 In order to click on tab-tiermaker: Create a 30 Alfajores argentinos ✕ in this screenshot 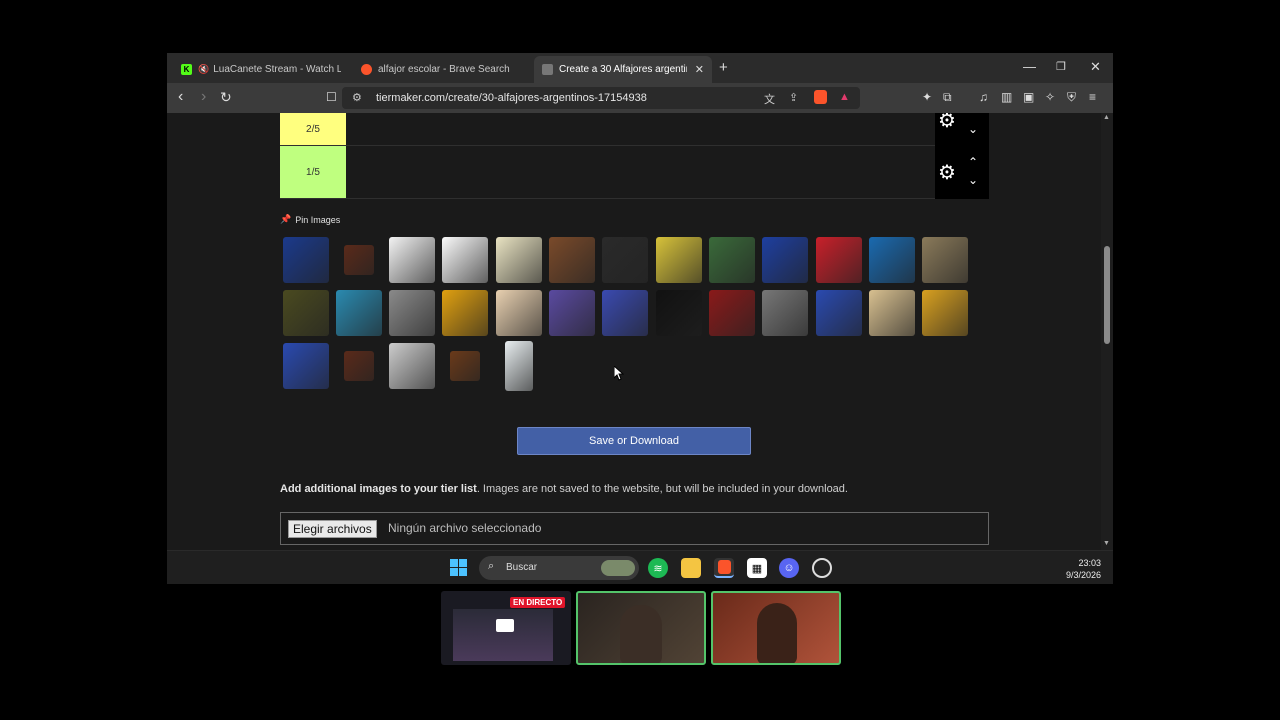, I will do `click(623, 69)`.